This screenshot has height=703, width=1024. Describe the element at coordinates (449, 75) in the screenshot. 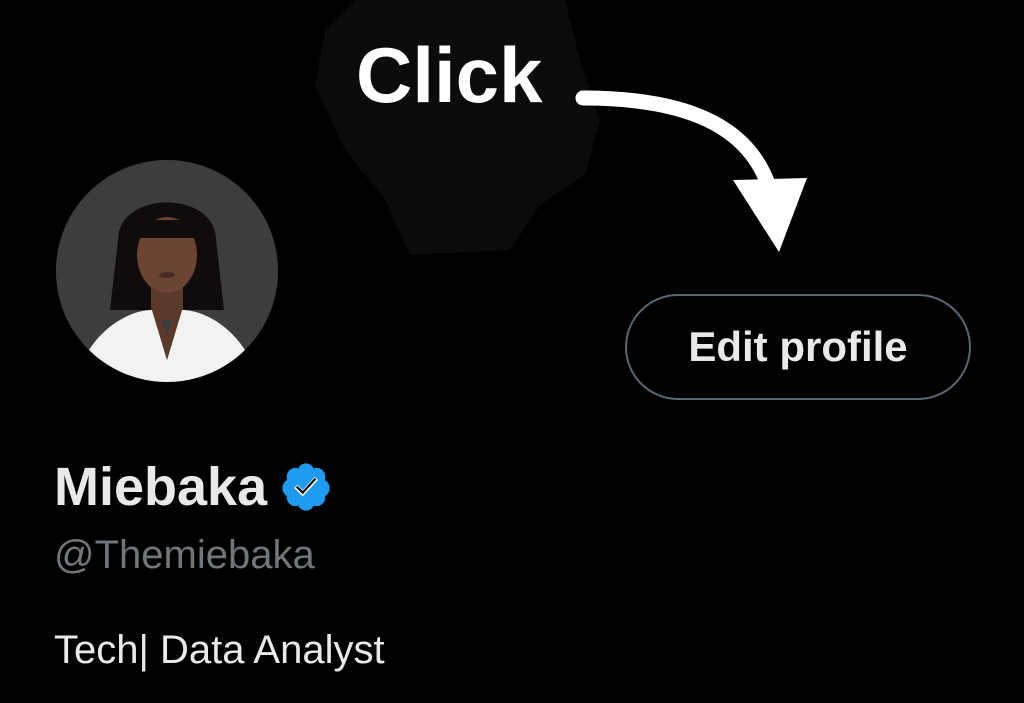

I see `click-annotation: Click` at that location.